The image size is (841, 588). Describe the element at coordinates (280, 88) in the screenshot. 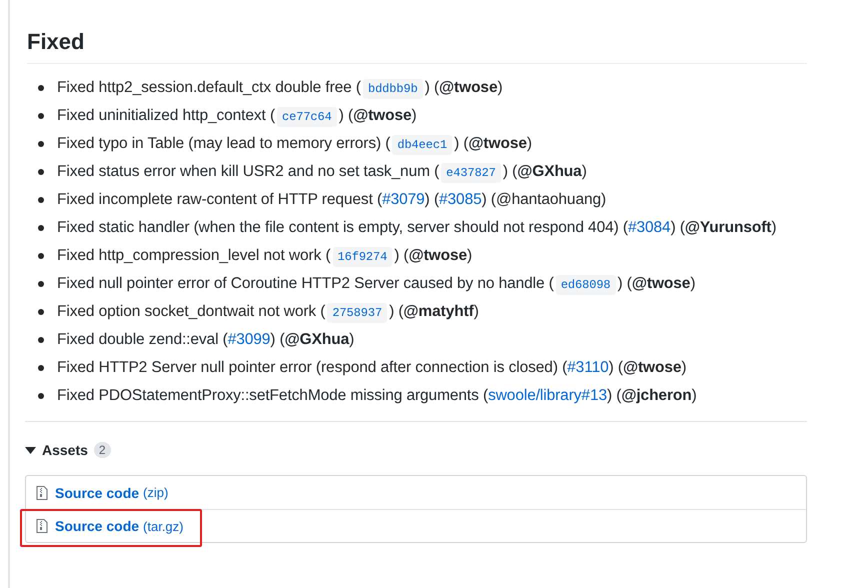

I see `changelog-item: Fixed http2_session.default_ctx double free ( bddbb9b ) (@twose)` at that location.